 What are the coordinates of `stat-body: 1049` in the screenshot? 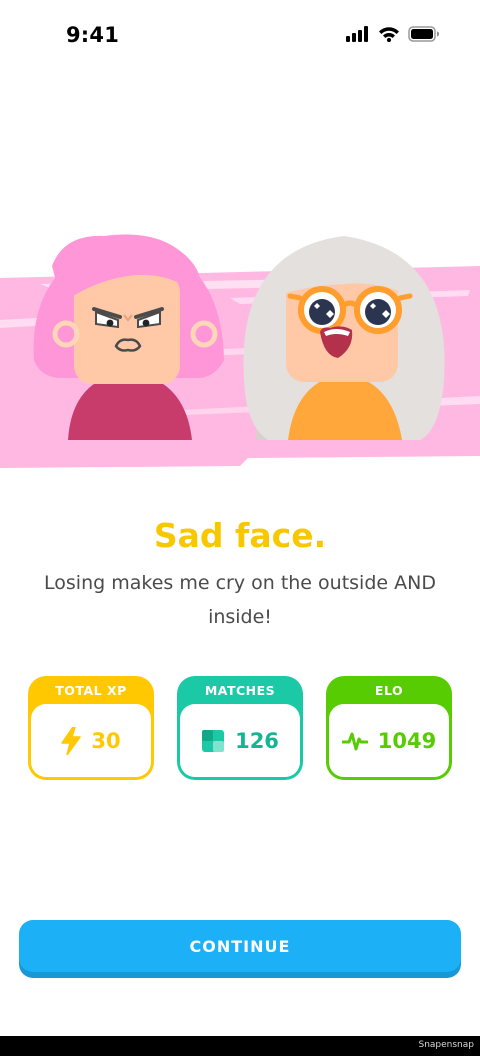 It's located at (389, 740).